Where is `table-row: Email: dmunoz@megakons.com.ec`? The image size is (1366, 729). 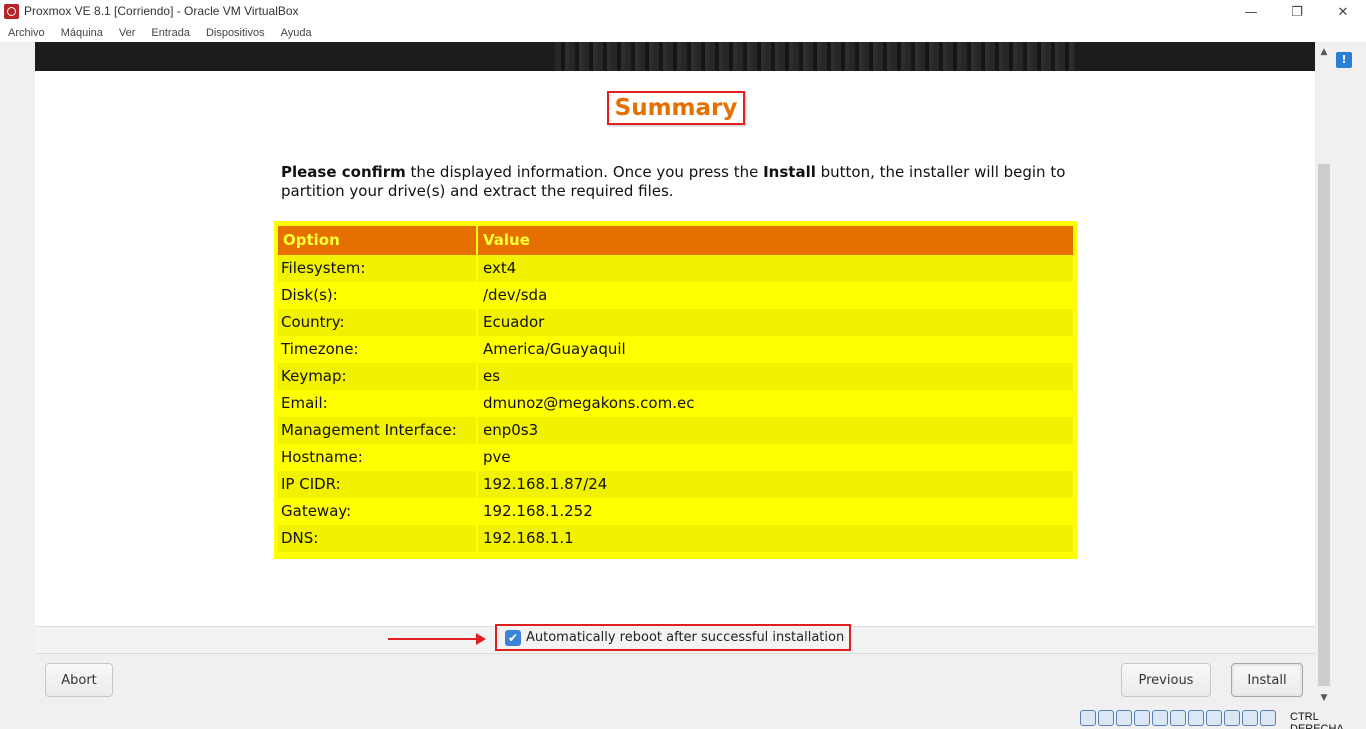
table-row: Email: dmunoz@megakons.com.ec is located at coordinates (675, 403).